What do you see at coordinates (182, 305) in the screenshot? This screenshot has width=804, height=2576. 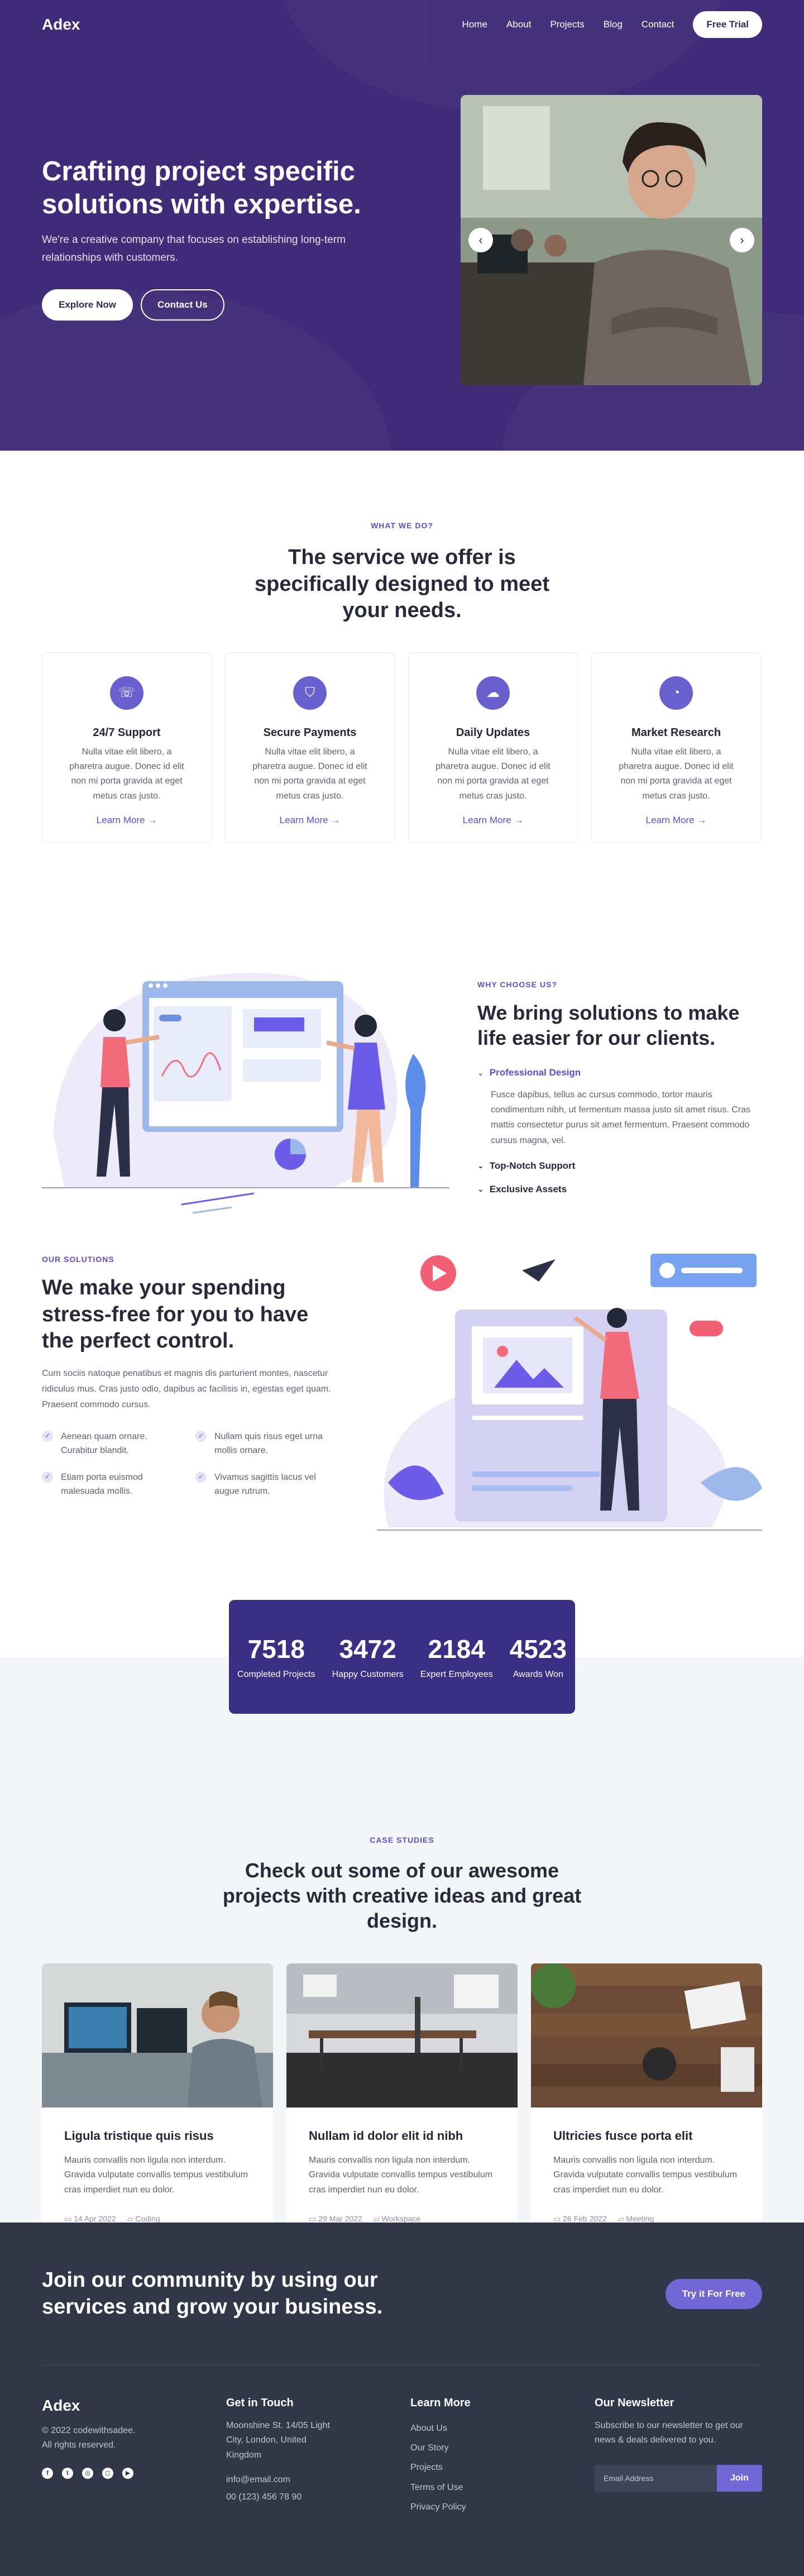 I see `contact-us-button: Contact Us` at bounding box center [182, 305].